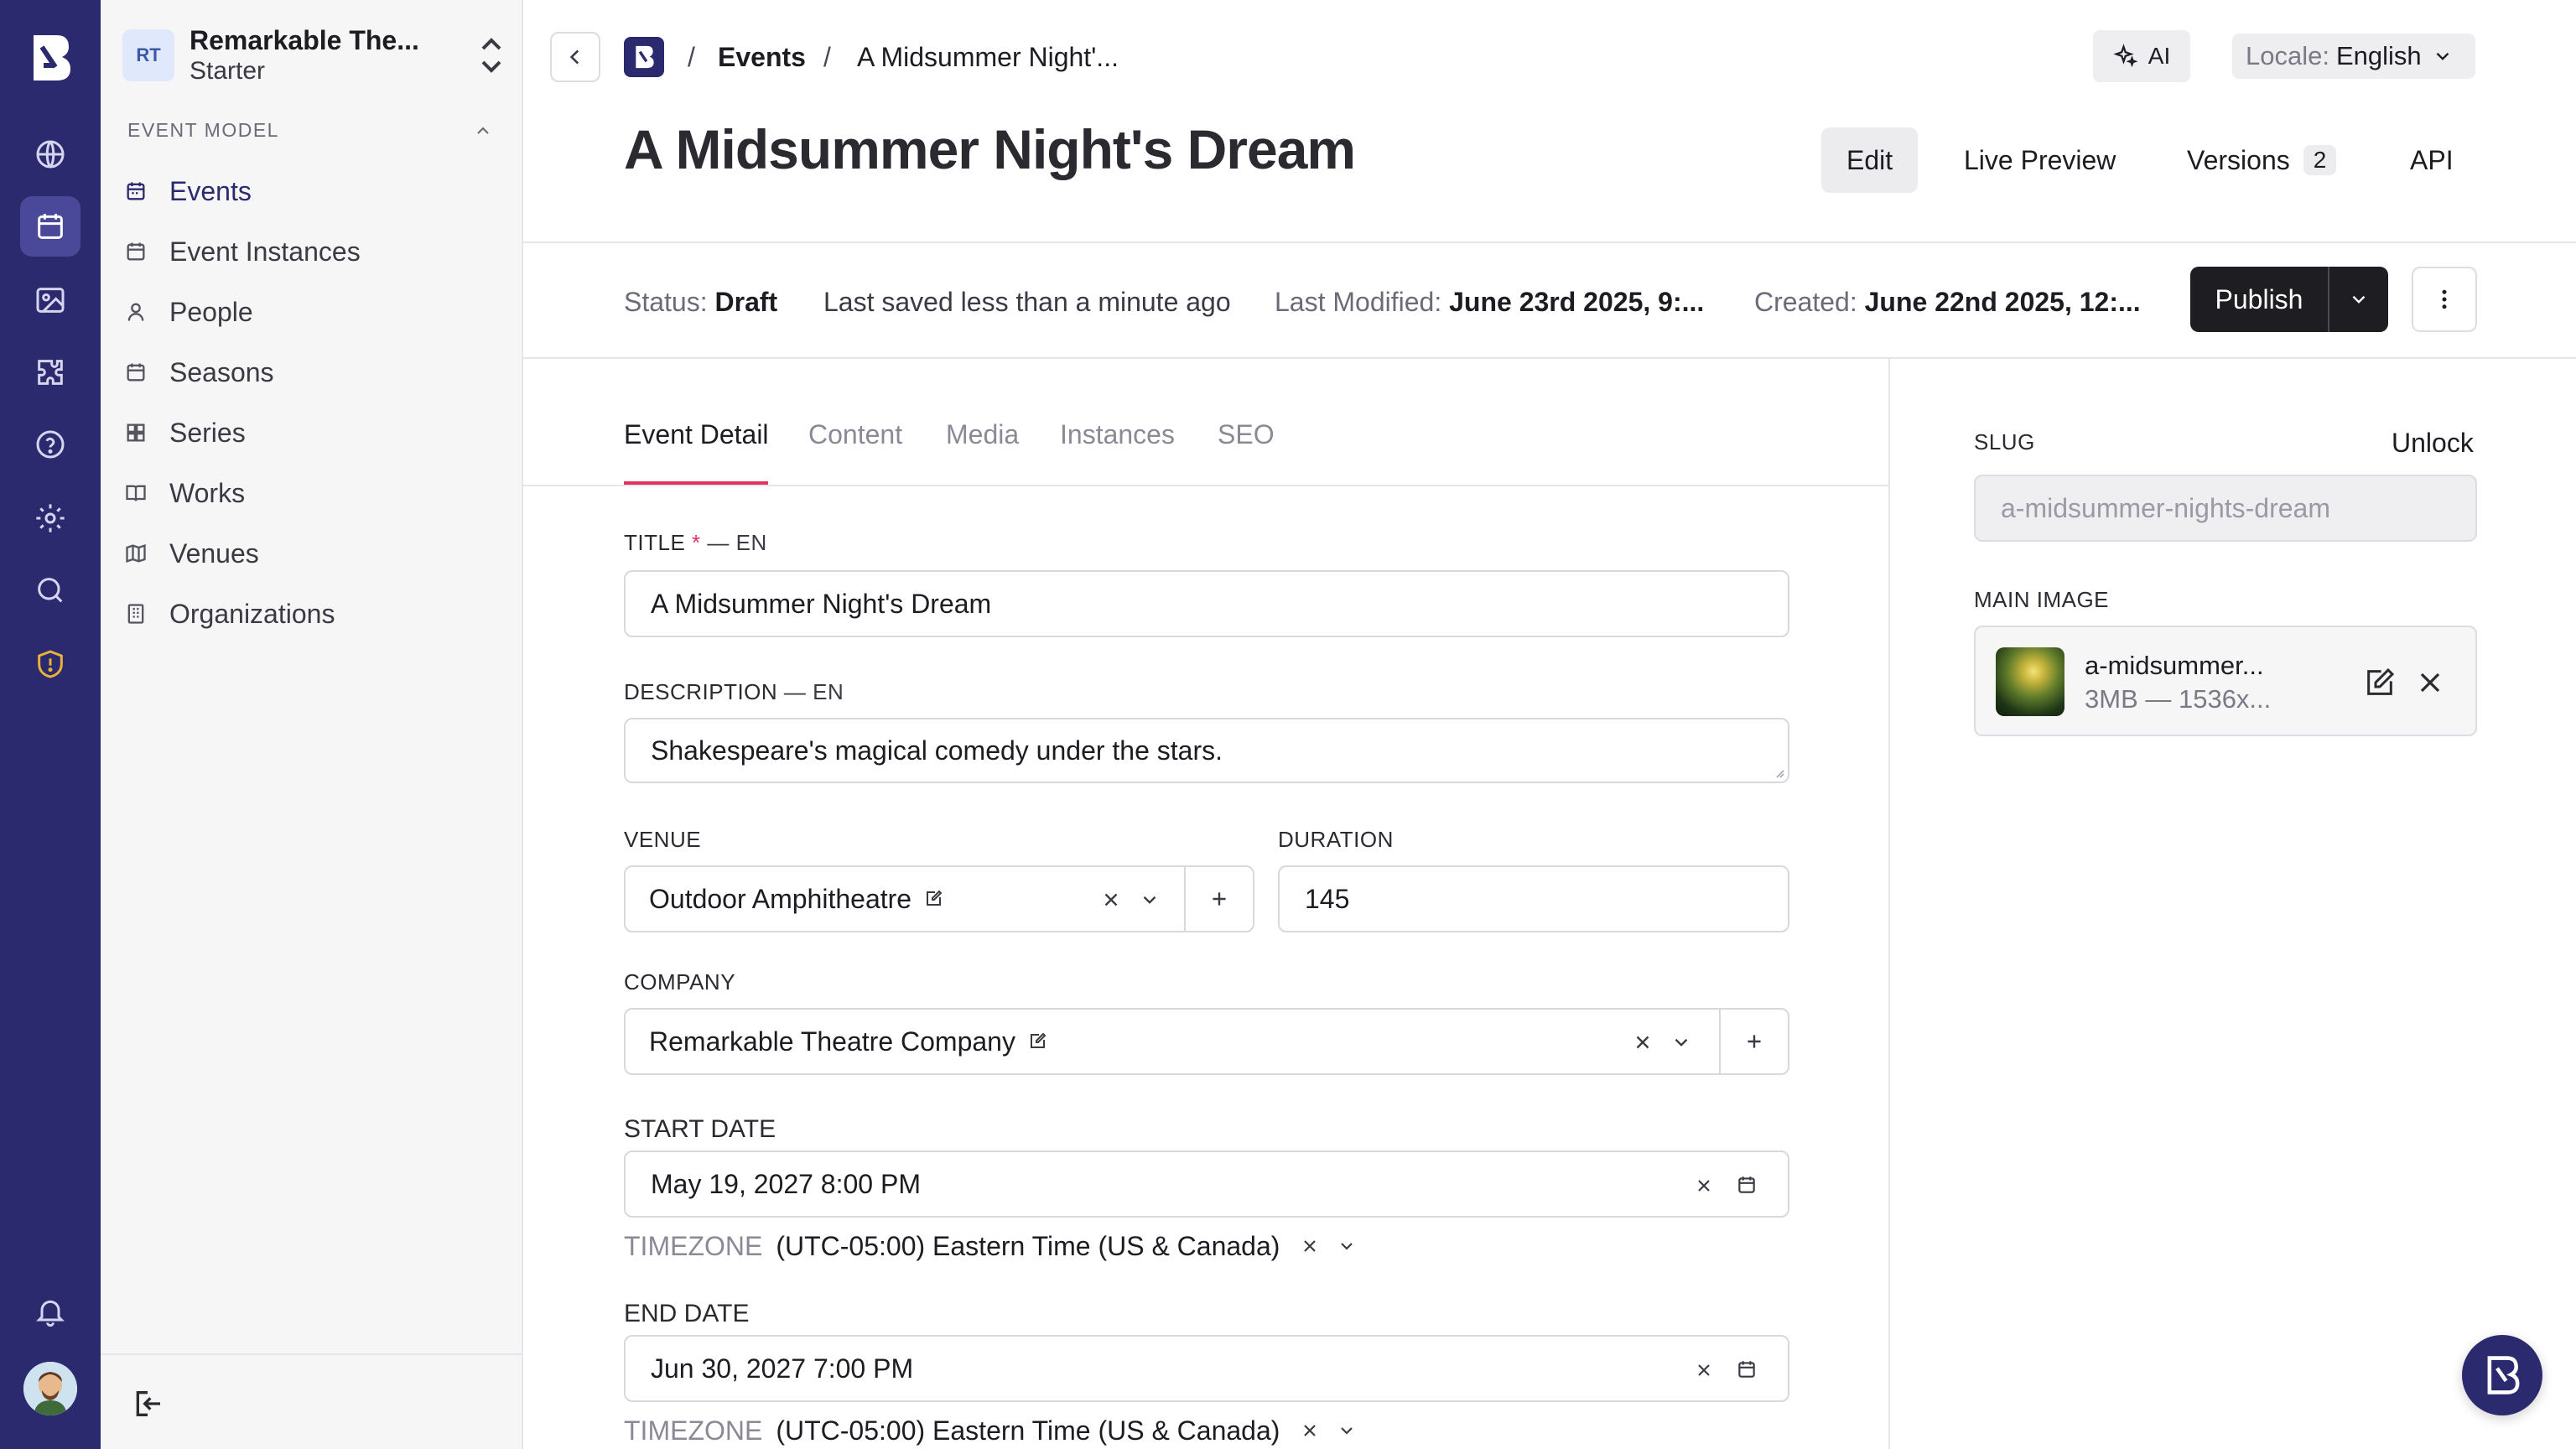  What do you see at coordinates (148, 55) in the screenshot?
I see `org-badge: RT` at bounding box center [148, 55].